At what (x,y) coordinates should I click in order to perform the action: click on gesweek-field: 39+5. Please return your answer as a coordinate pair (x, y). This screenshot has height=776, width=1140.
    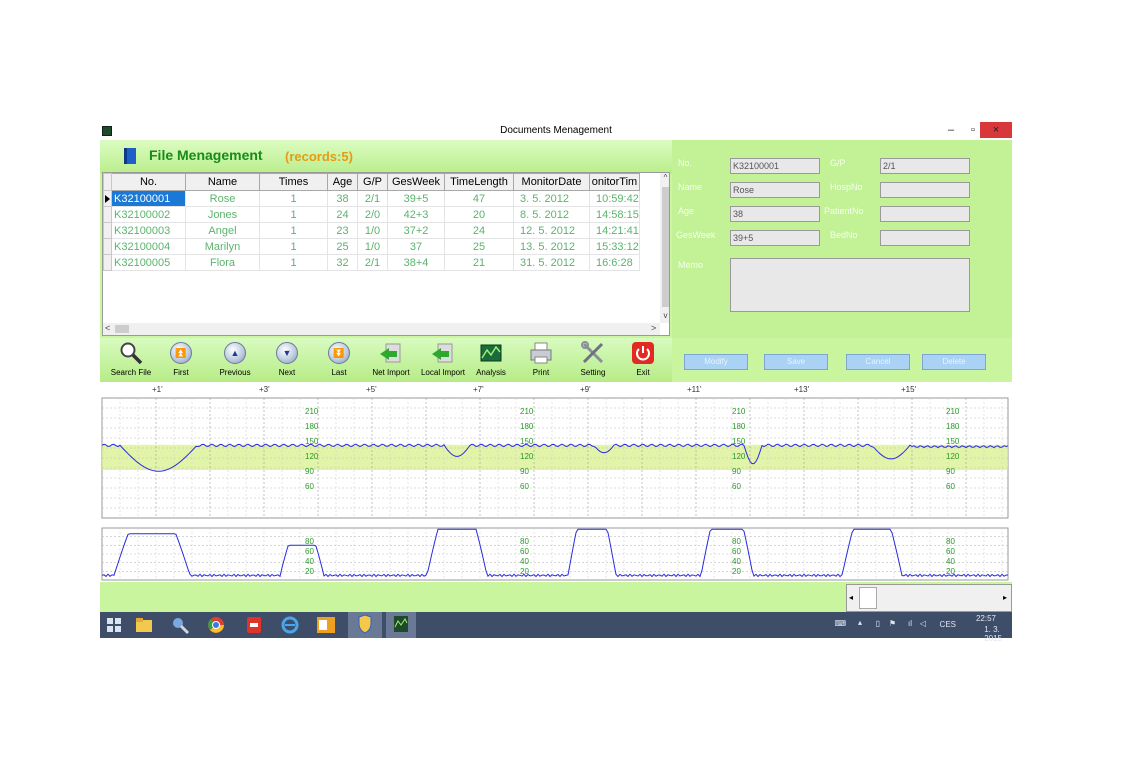
    Looking at the image, I should click on (775, 238).